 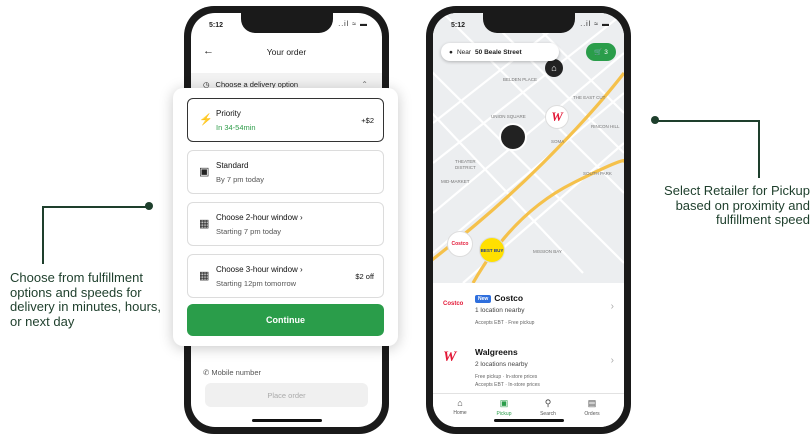 I want to click on store-name: Walgreens, so click(x=496, y=352).